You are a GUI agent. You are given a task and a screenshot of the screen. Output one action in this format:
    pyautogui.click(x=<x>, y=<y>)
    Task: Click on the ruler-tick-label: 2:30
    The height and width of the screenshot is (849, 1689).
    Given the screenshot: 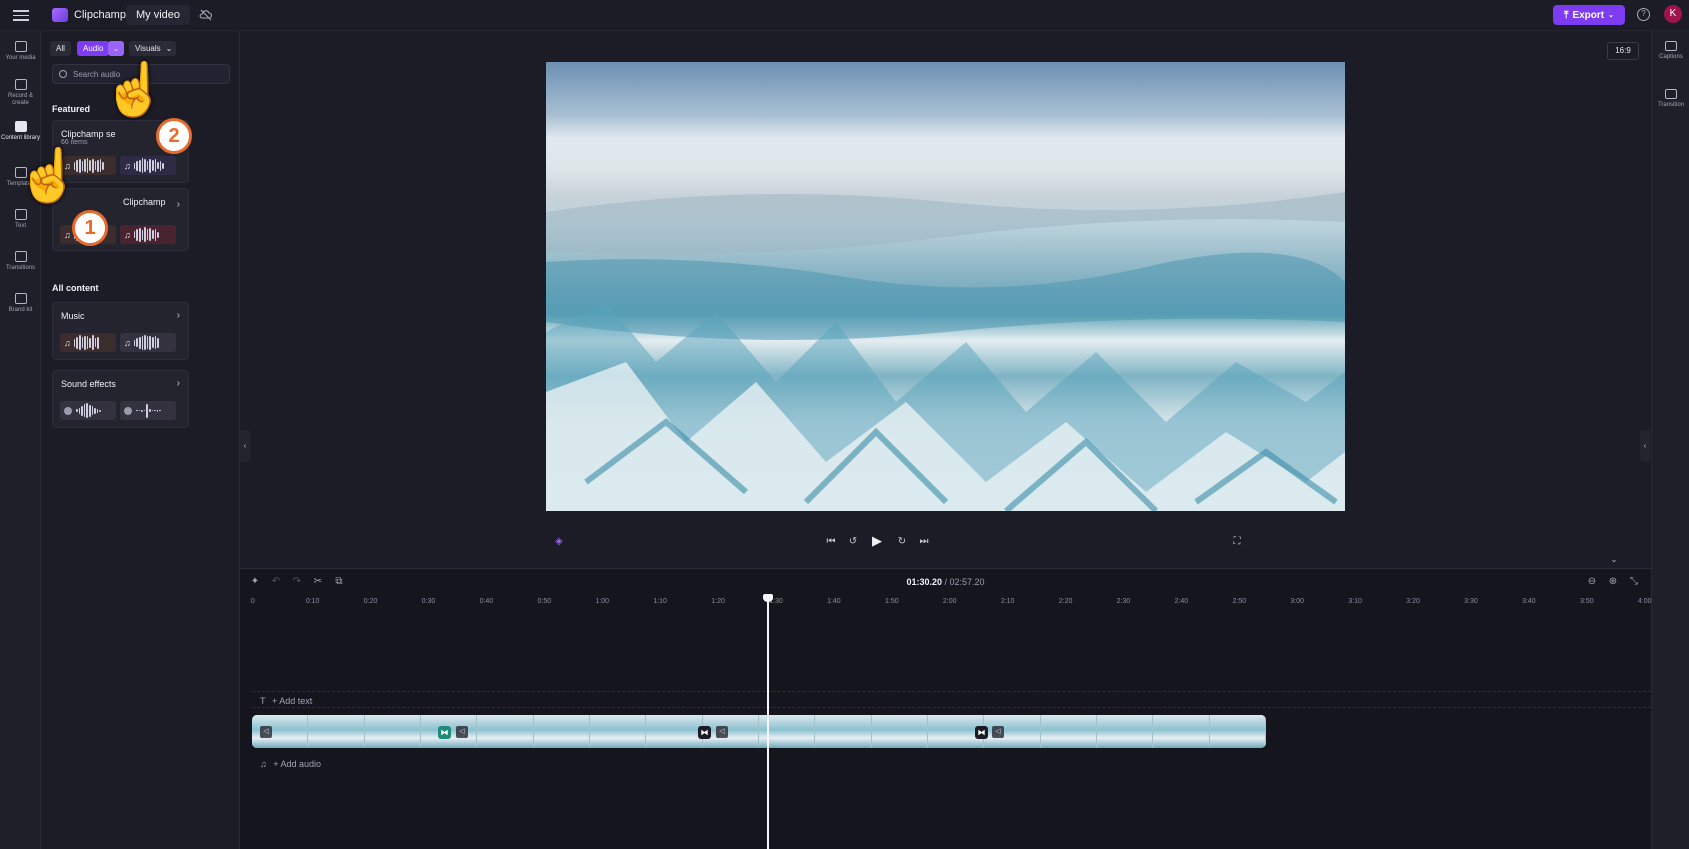 What is the action you would take?
    pyautogui.click(x=1123, y=601)
    